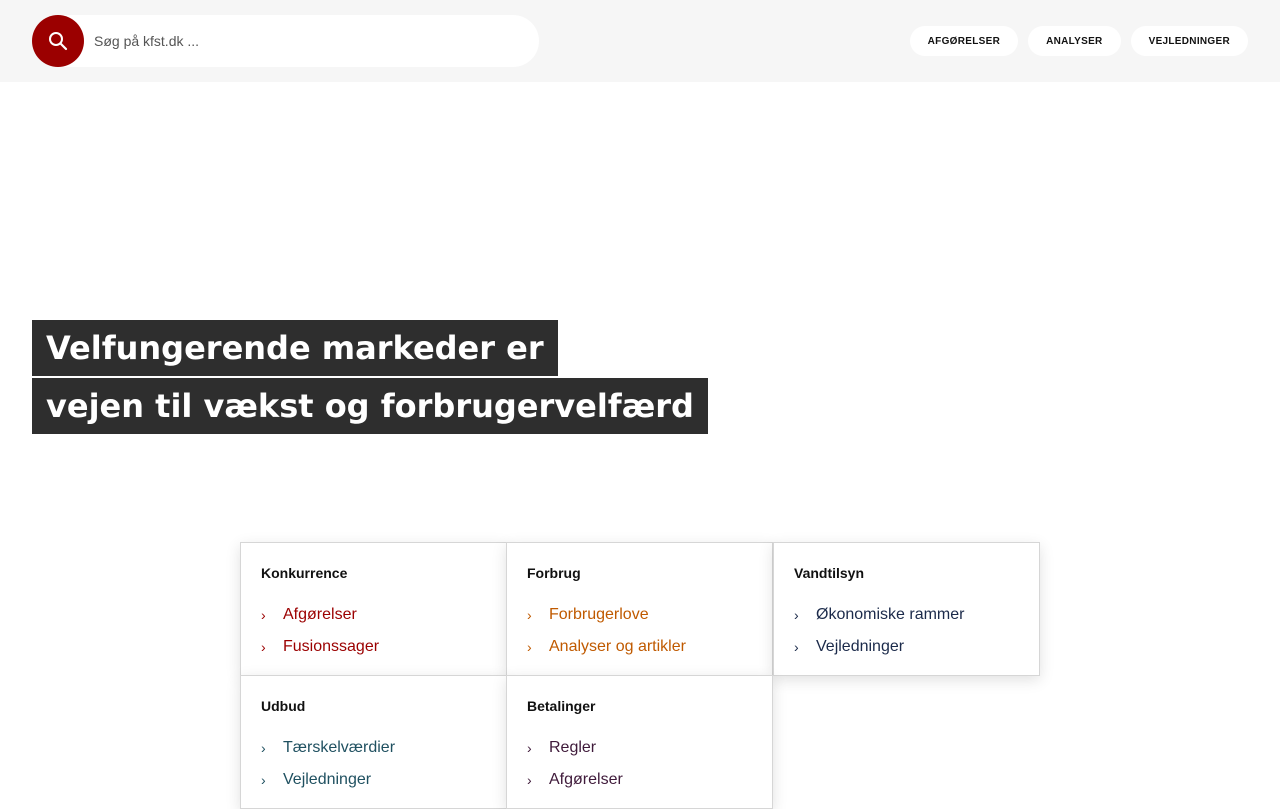 This screenshot has width=1280, height=809. What do you see at coordinates (309, 41) in the screenshot?
I see `search-input` at bounding box center [309, 41].